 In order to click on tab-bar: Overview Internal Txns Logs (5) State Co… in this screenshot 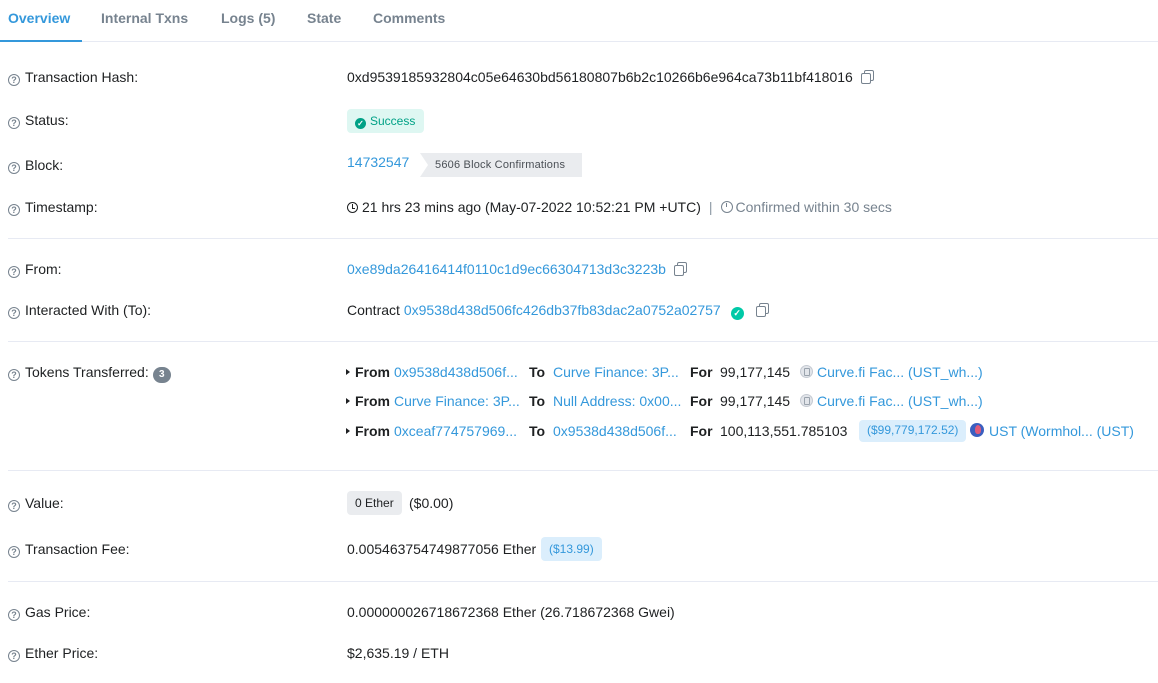, I will do `click(579, 21)`.